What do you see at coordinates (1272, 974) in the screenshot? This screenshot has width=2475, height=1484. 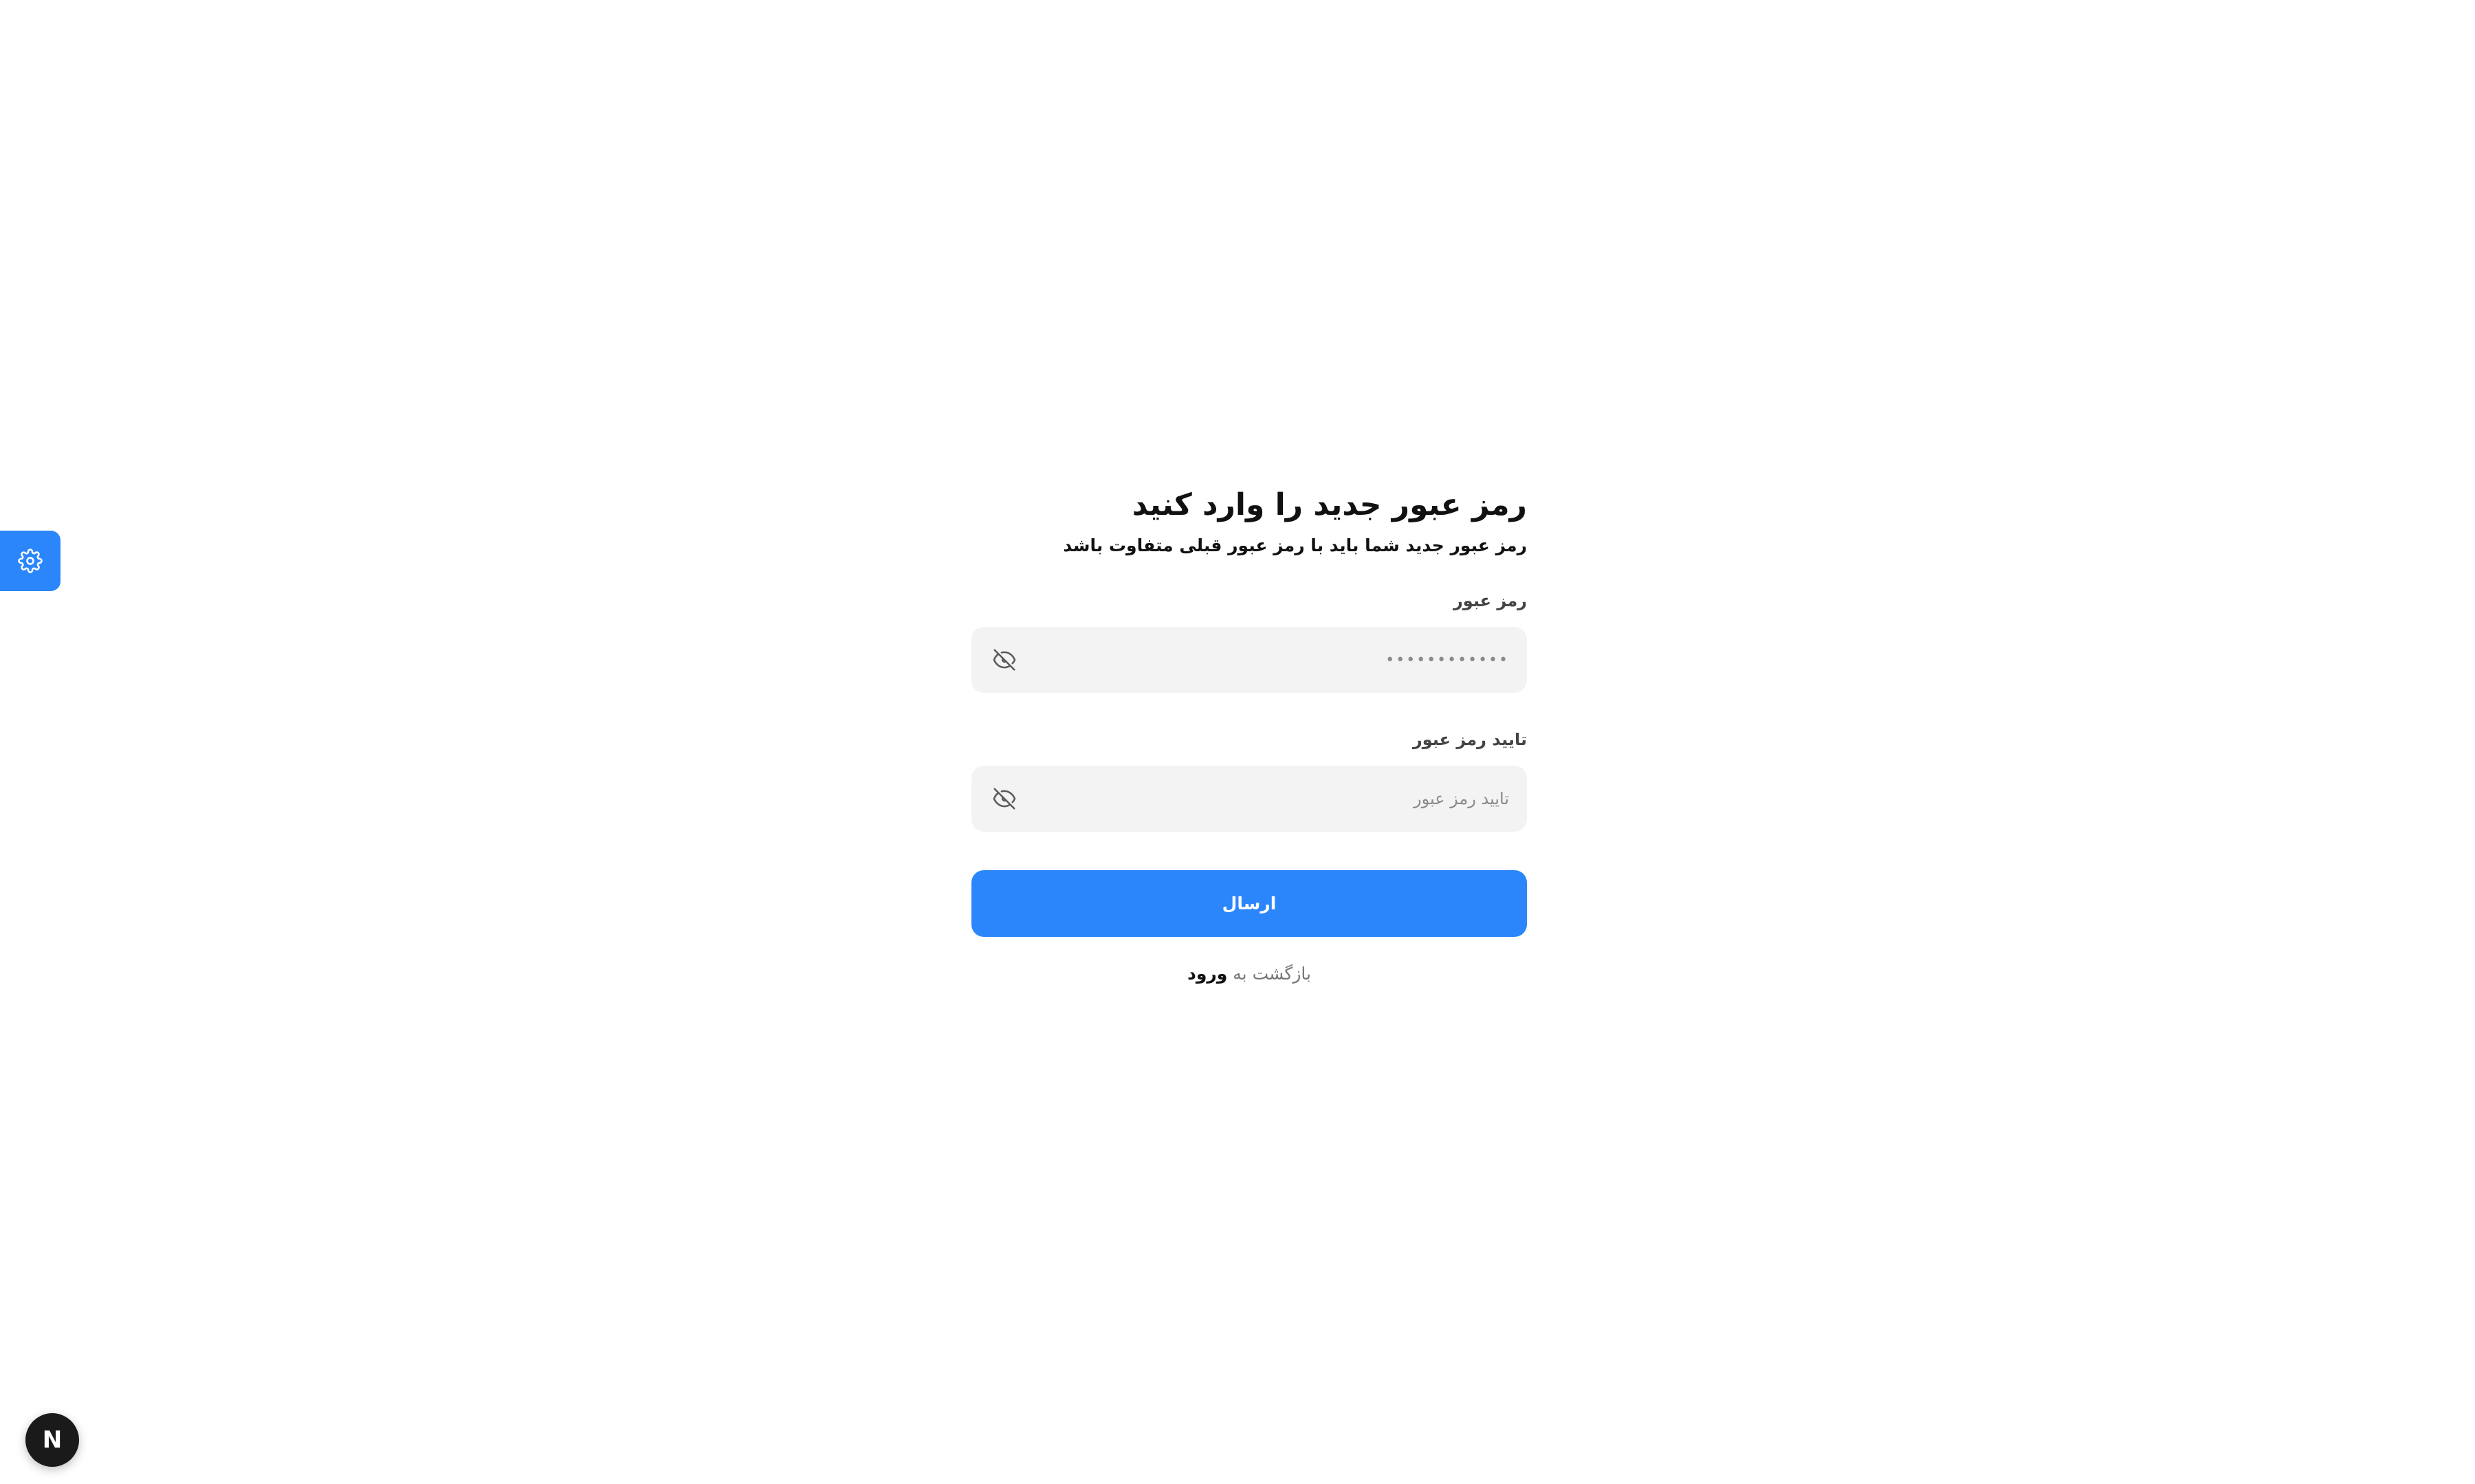 I see `back-prefix-text: بازگشت به` at bounding box center [1272, 974].